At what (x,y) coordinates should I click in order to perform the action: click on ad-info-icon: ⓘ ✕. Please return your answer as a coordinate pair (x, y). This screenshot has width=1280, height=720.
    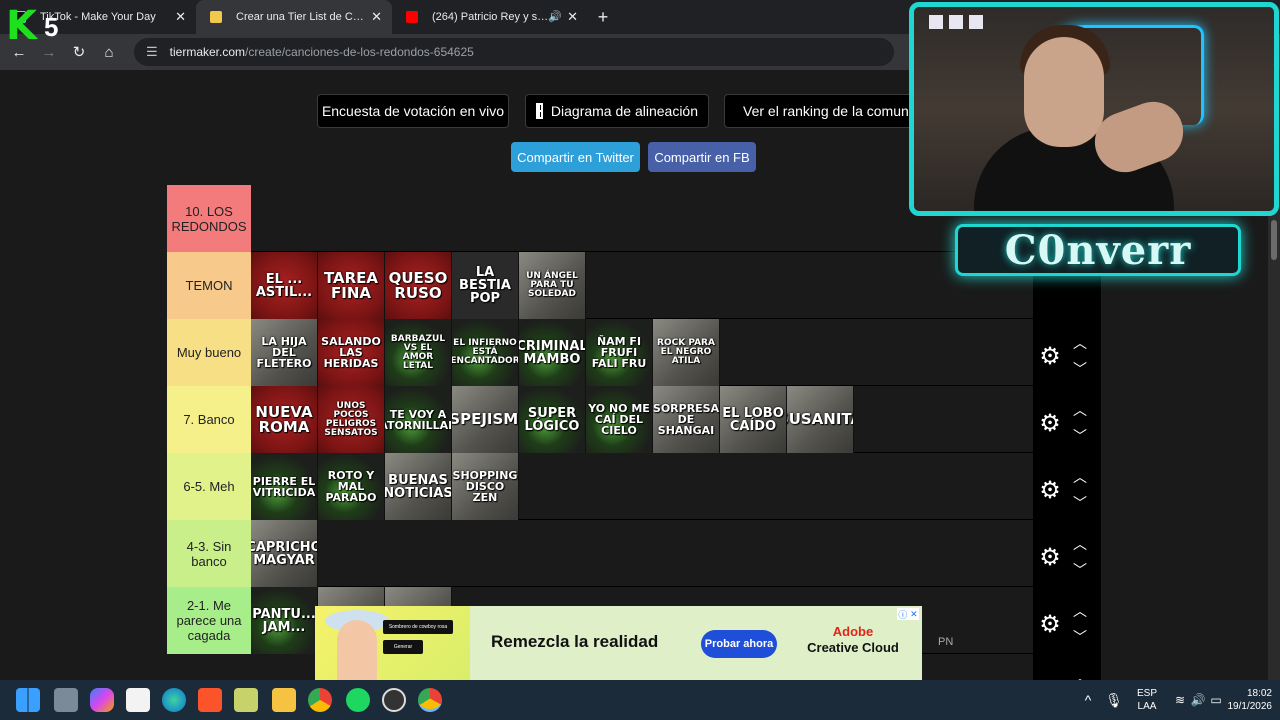
    Looking at the image, I should click on (908, 614).